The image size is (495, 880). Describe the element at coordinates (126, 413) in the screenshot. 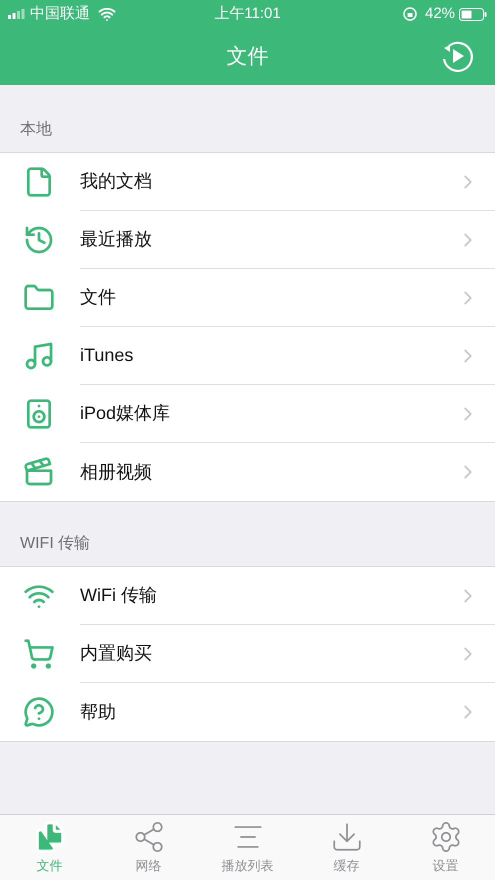

I see `item-label: iPod媒体库` at that location.